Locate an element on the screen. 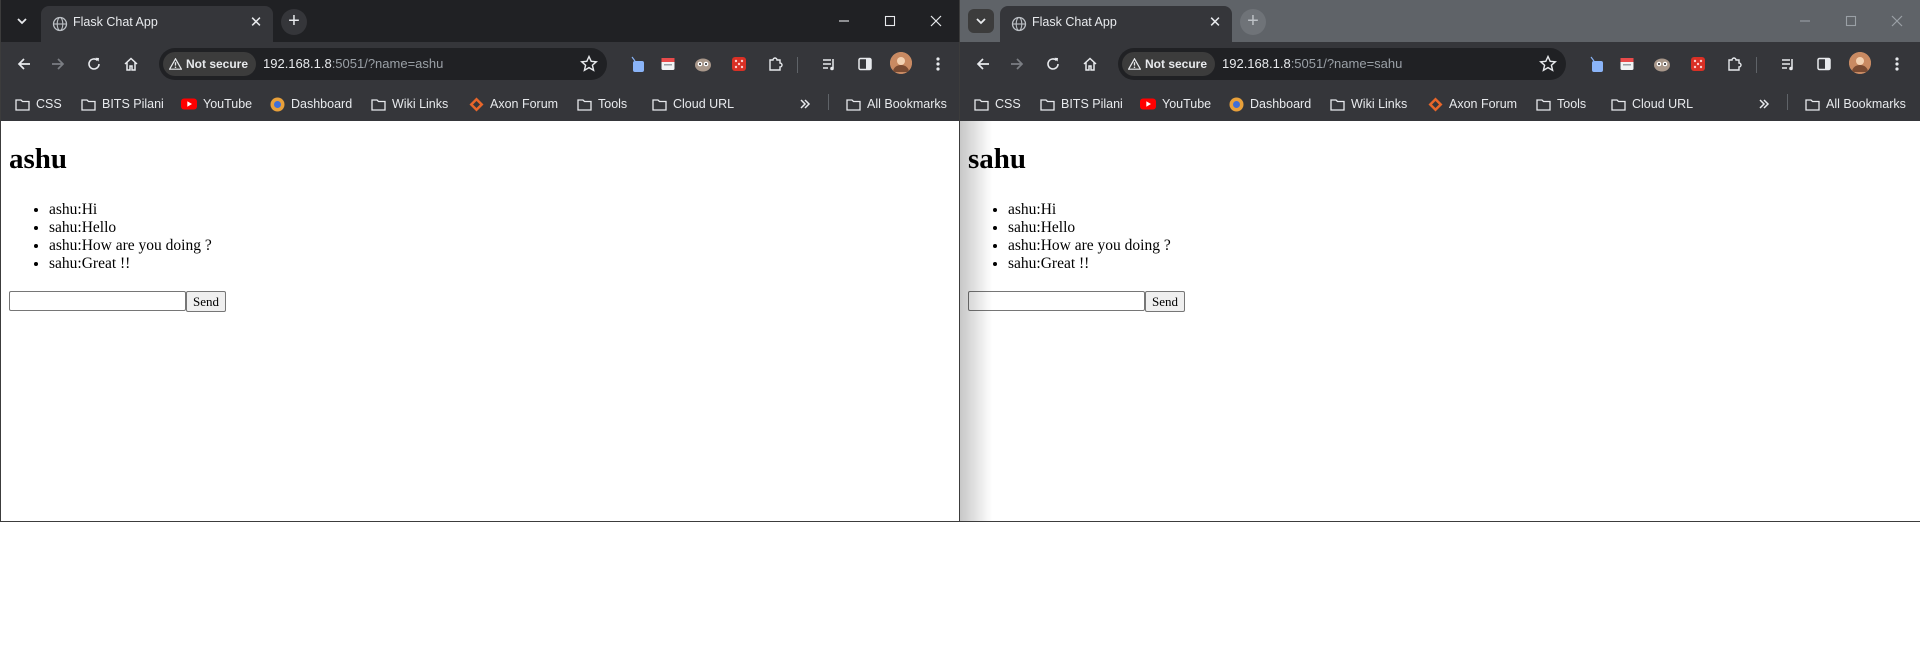 This screenshot has width=1920, height=648. chevron-down-icon is located at coordinates (981, 21).